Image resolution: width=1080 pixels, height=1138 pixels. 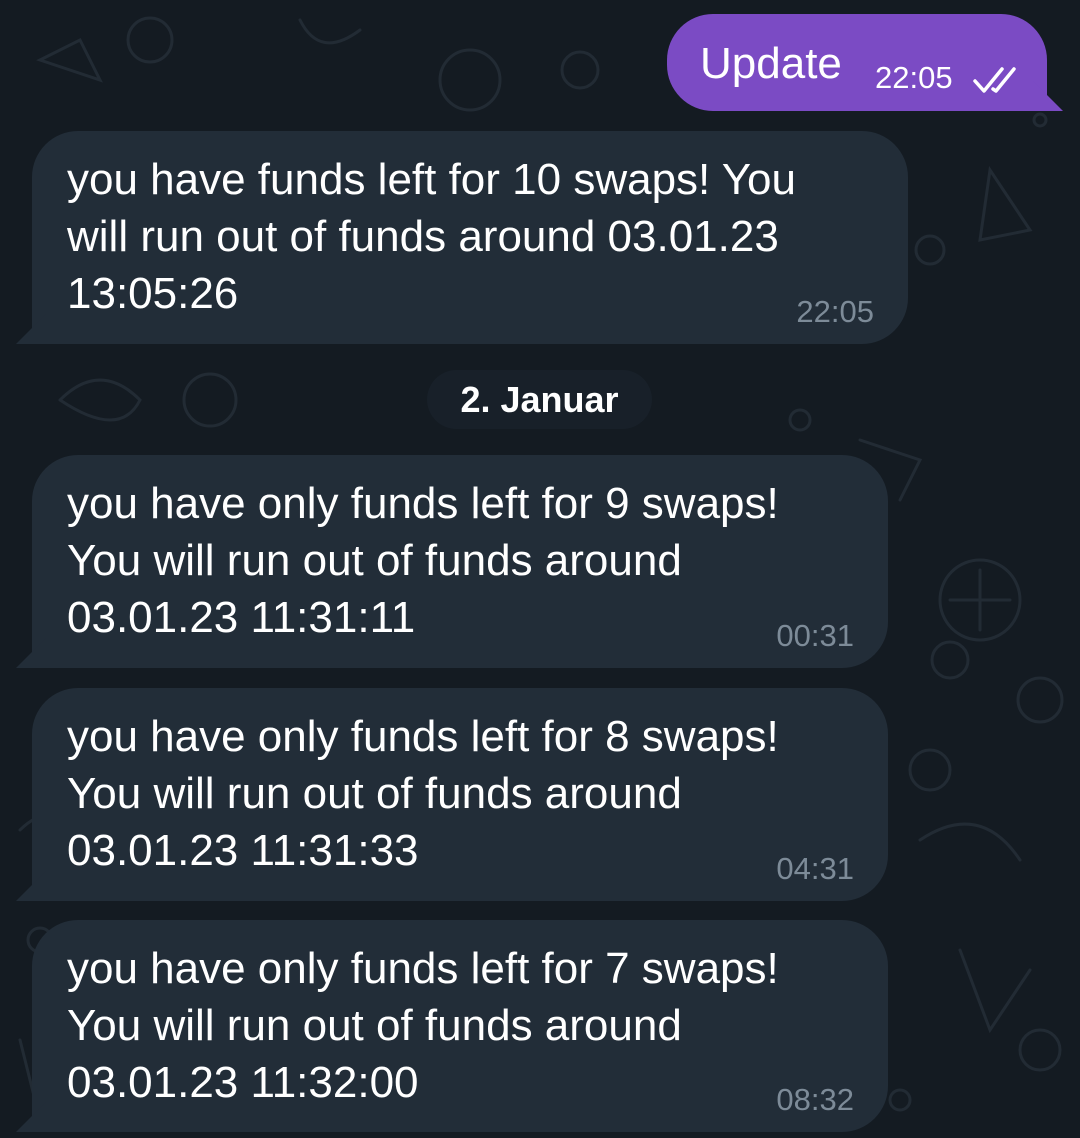 What do you see at coordinates (539, 399) in the screenshot?
I see `date-separator: 2. Januar` at bounding box center [539, 399].